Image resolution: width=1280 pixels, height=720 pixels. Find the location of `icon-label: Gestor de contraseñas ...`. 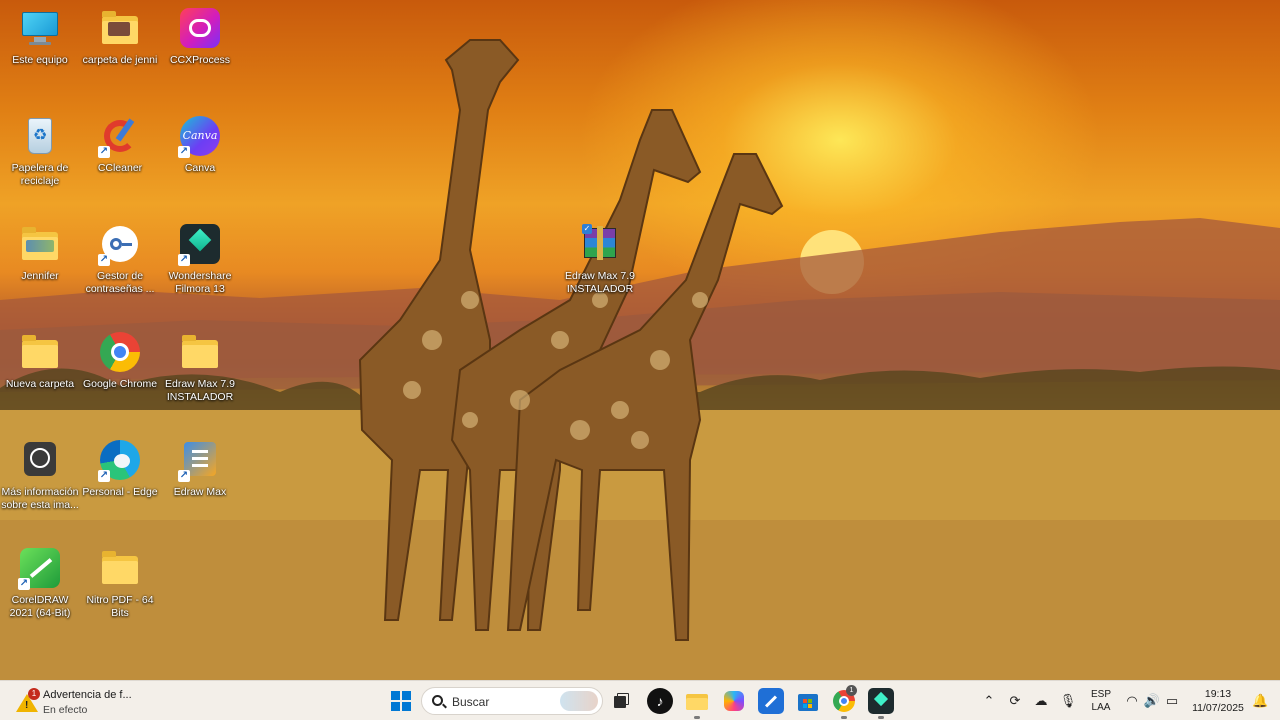

icon-label: Gestor de contraseñas ... is located at coordinates (120, 282).